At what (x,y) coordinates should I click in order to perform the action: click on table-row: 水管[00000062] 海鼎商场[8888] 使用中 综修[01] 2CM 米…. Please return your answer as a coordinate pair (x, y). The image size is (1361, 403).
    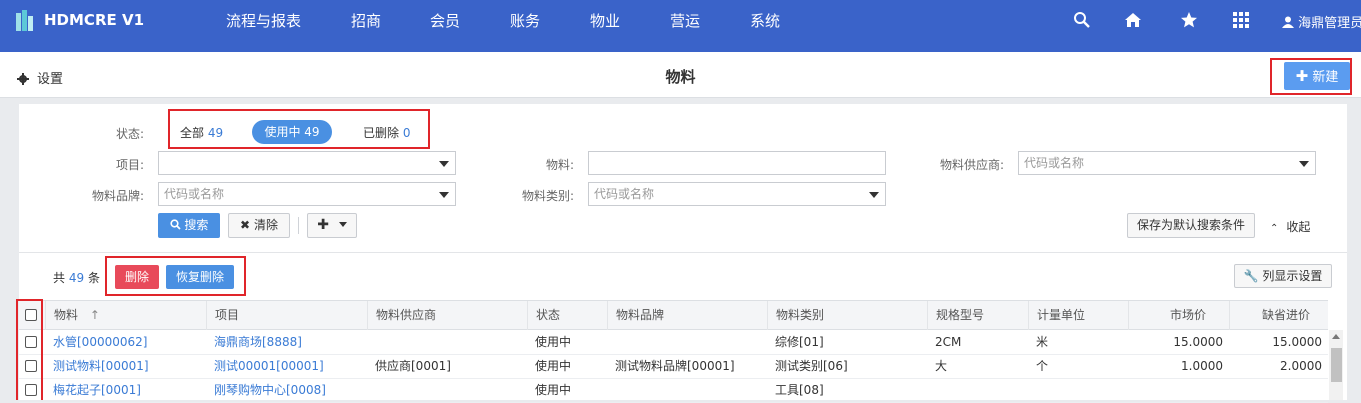
    Looking at the image, I should click on (673, 343).